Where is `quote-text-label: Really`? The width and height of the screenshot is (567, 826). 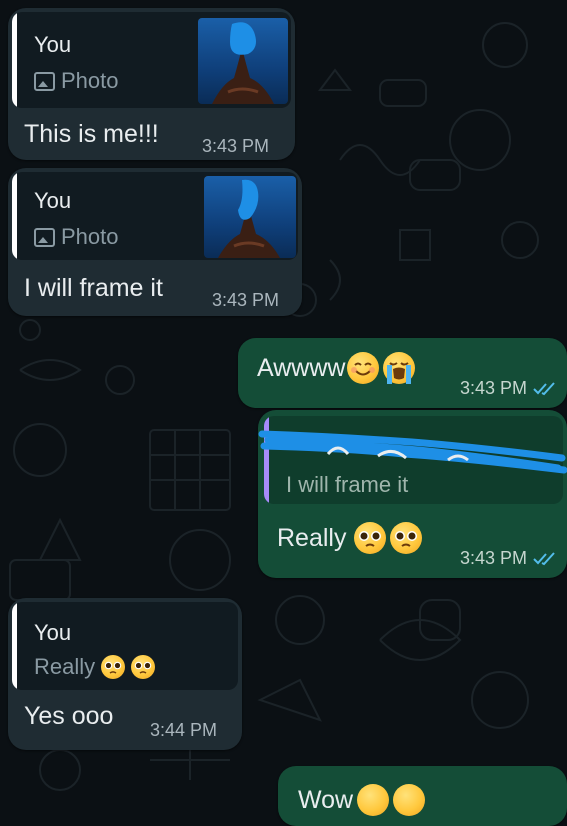
quote-text-label: Really is located at coordinates (65, 666).